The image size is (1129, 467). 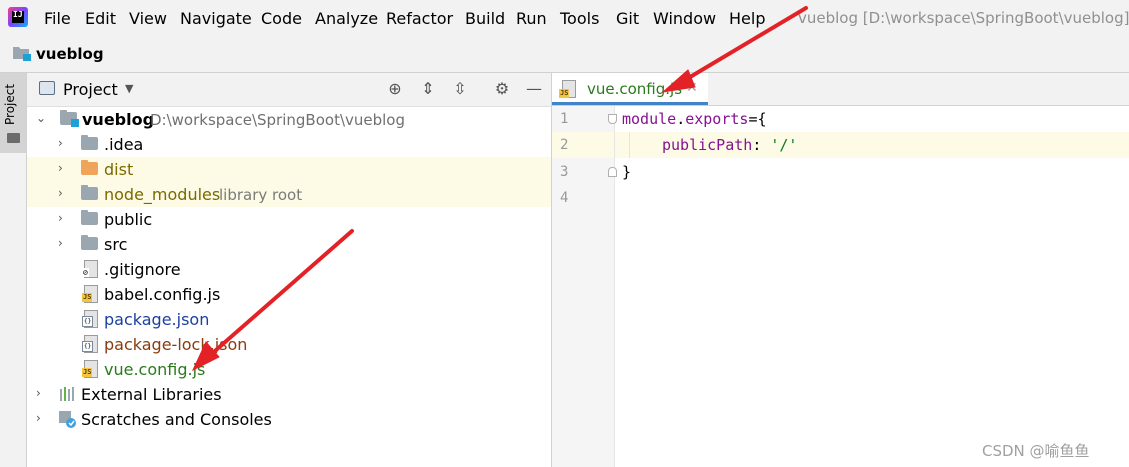 What do you see at coordinates (289, 369) in the screenshot?
I see `tree-item-vue-config: JS vue.config.js` at bounding box center [289, 369].